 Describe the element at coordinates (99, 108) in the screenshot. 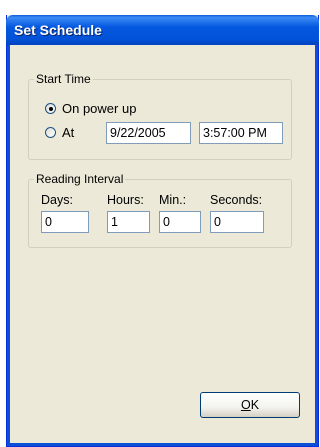

I see `on-power-up-label: On power up` at that location.